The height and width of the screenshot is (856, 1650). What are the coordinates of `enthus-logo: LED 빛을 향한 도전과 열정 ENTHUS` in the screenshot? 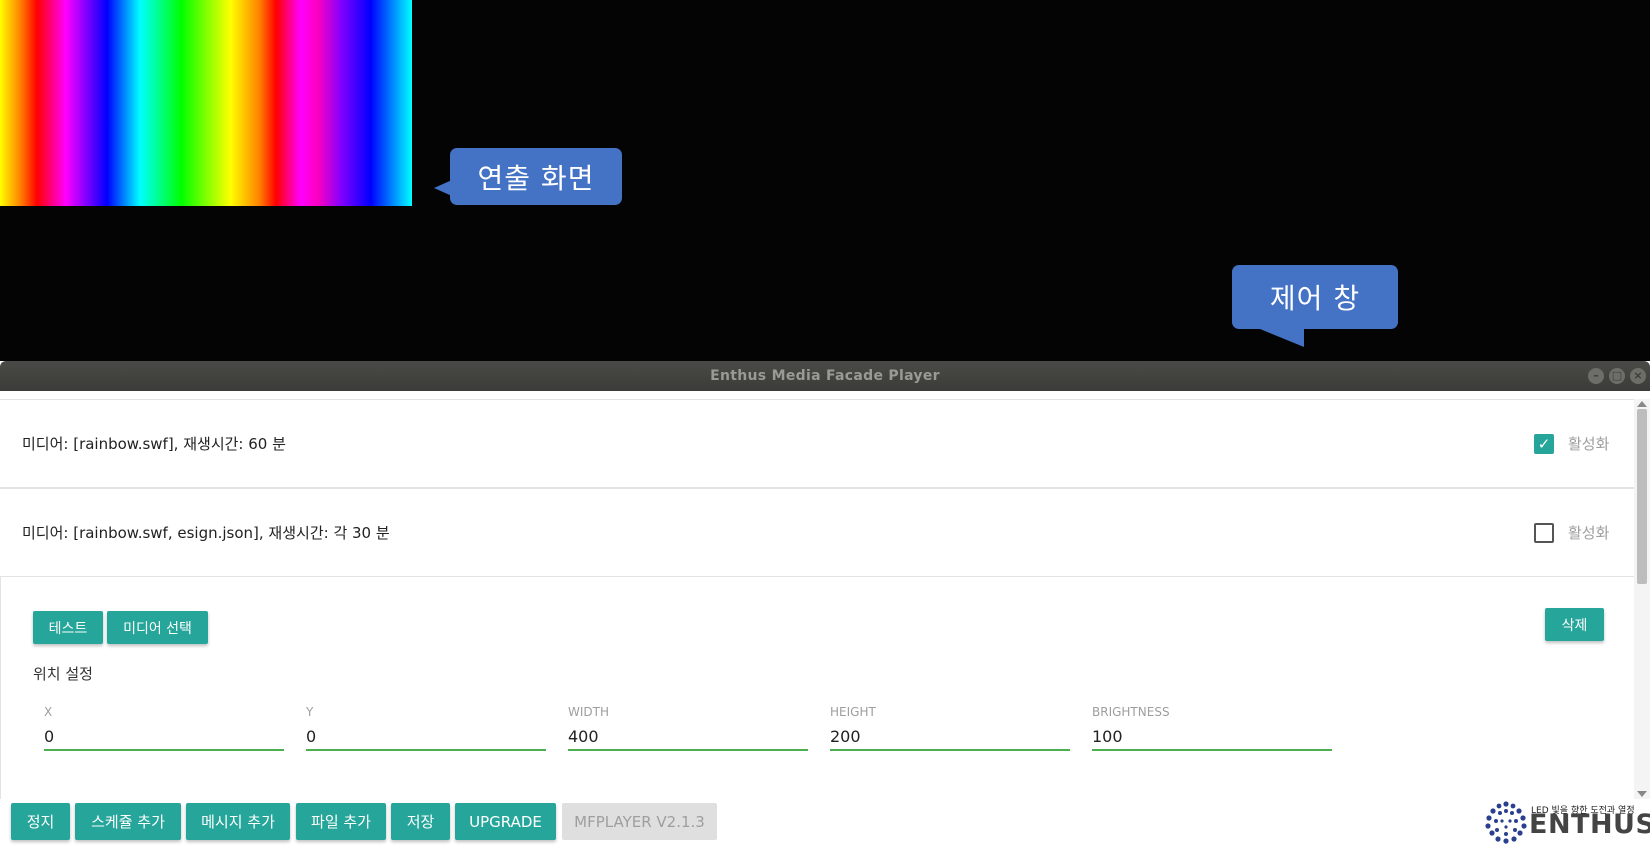 It's located at (1566, 823).